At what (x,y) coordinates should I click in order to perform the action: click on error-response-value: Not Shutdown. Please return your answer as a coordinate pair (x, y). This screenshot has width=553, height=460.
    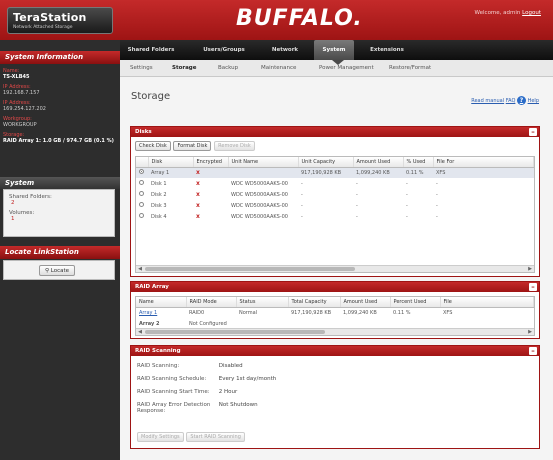
    Looking at the image, I should click on (238, 405).